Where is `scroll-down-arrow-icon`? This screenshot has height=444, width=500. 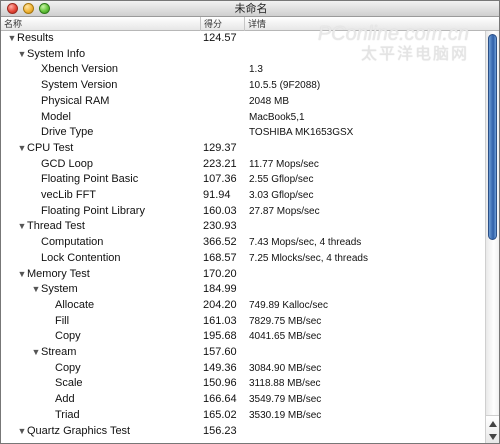
scroll-down-arrow-icon is located at coordinates (493, 437).